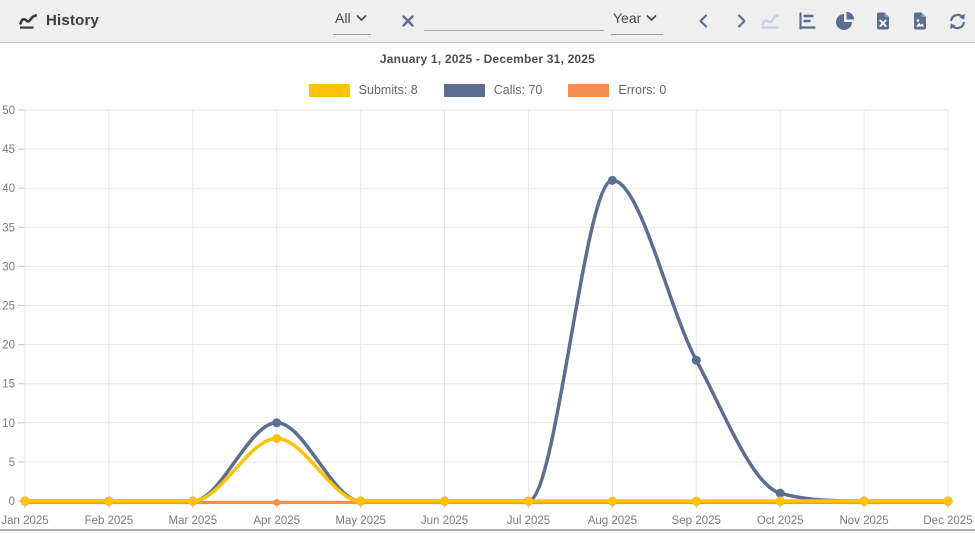 The height and width of the screenshot is (534, 975). I want to click on legend-label-errors: Errors: 0, so click(642, 90).